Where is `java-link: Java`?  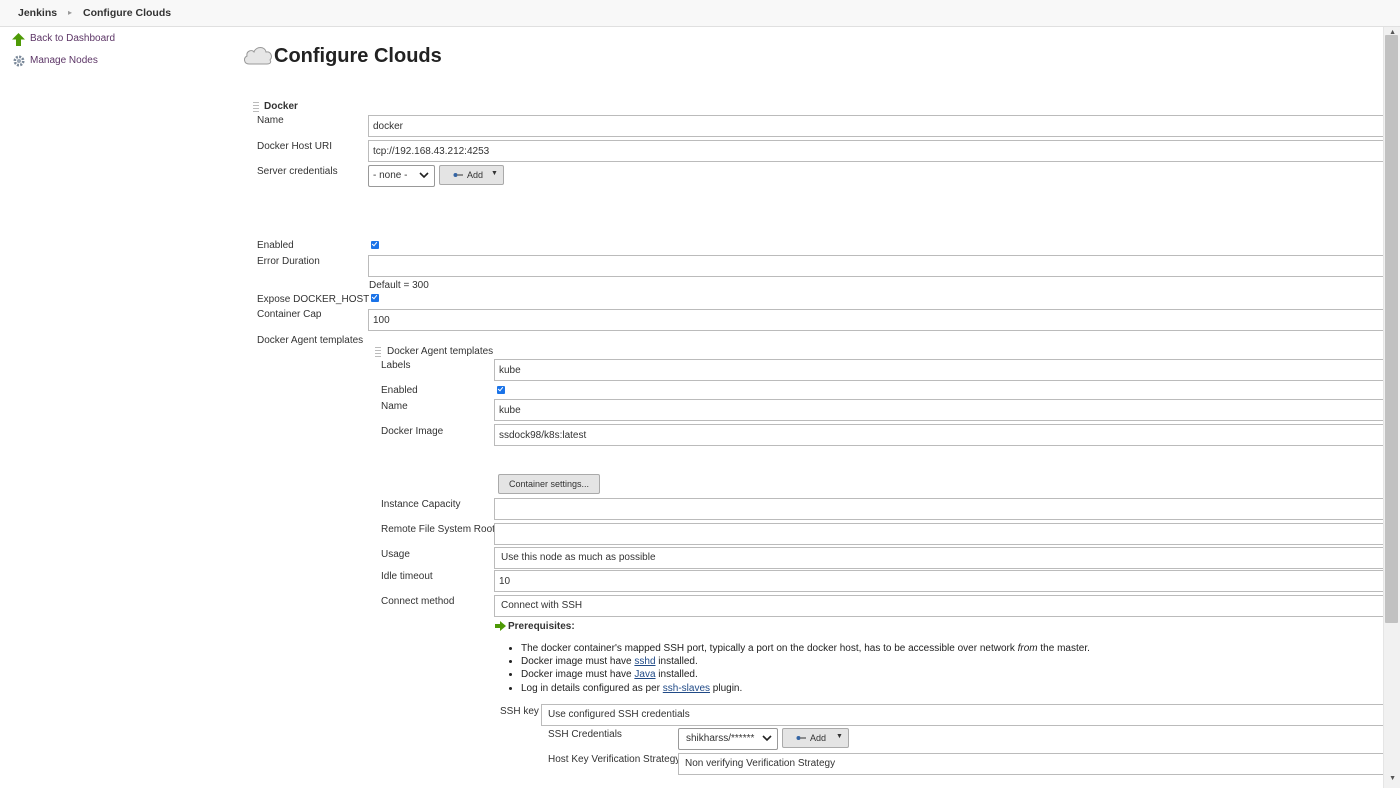
java-link: Java is located at coordinates (644, 674).